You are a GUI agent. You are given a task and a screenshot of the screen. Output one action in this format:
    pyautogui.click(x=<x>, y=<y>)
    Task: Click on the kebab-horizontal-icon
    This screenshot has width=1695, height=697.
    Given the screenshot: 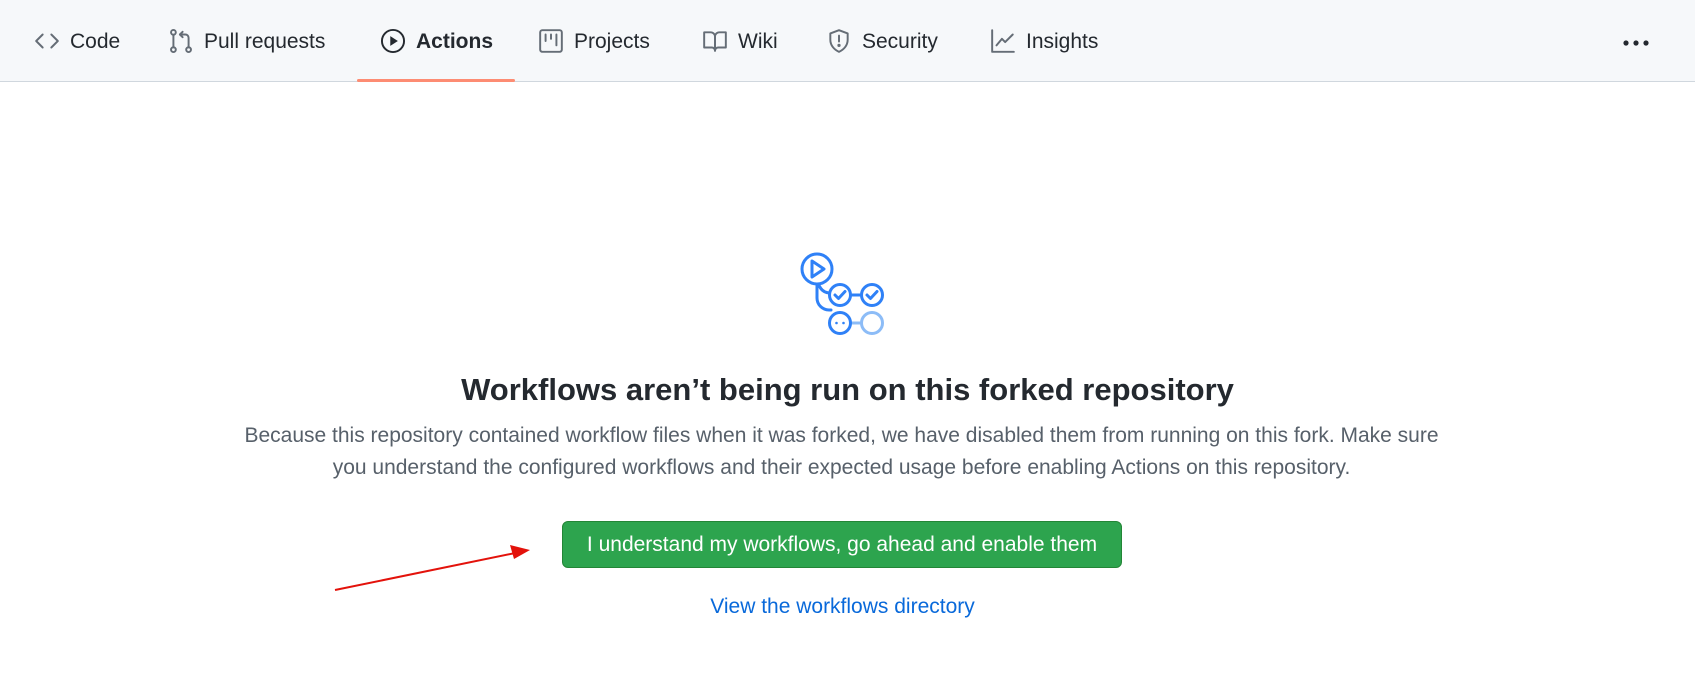 What is the action you would take?
    pyautogui.click(x=1636, y=43)
    